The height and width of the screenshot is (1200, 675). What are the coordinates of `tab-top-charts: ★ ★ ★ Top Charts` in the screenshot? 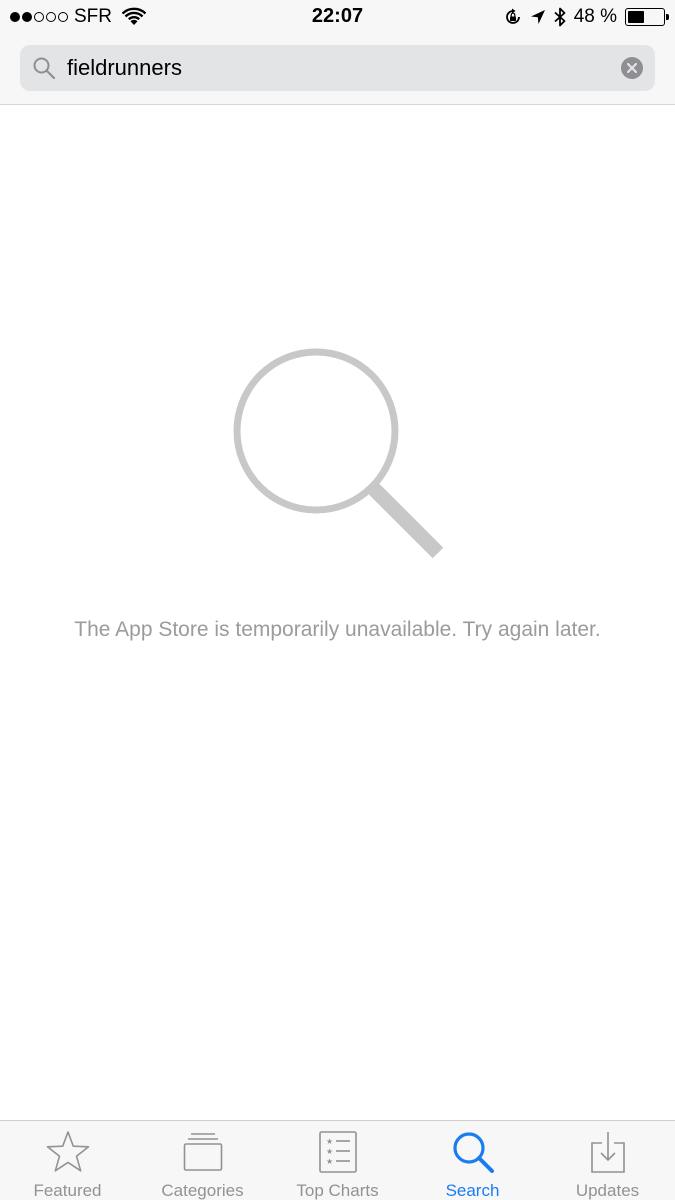 It's located at (337, 1160).